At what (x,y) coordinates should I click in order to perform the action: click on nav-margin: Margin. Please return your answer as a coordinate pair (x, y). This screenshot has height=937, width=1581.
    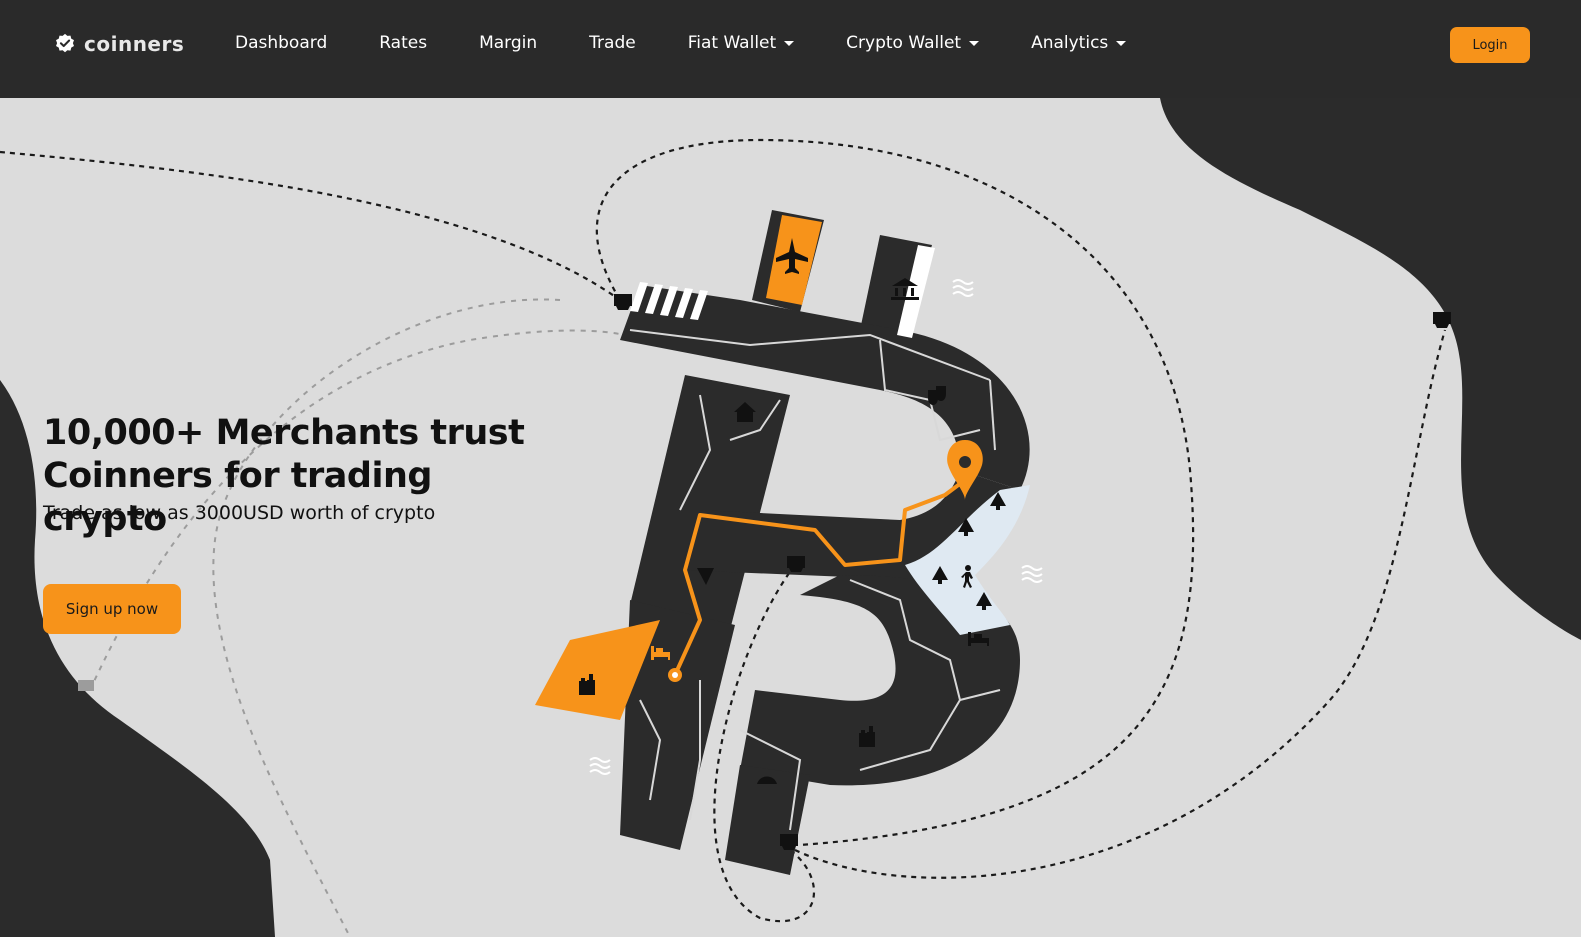
    Looking at the image, I should click on (508, 43).